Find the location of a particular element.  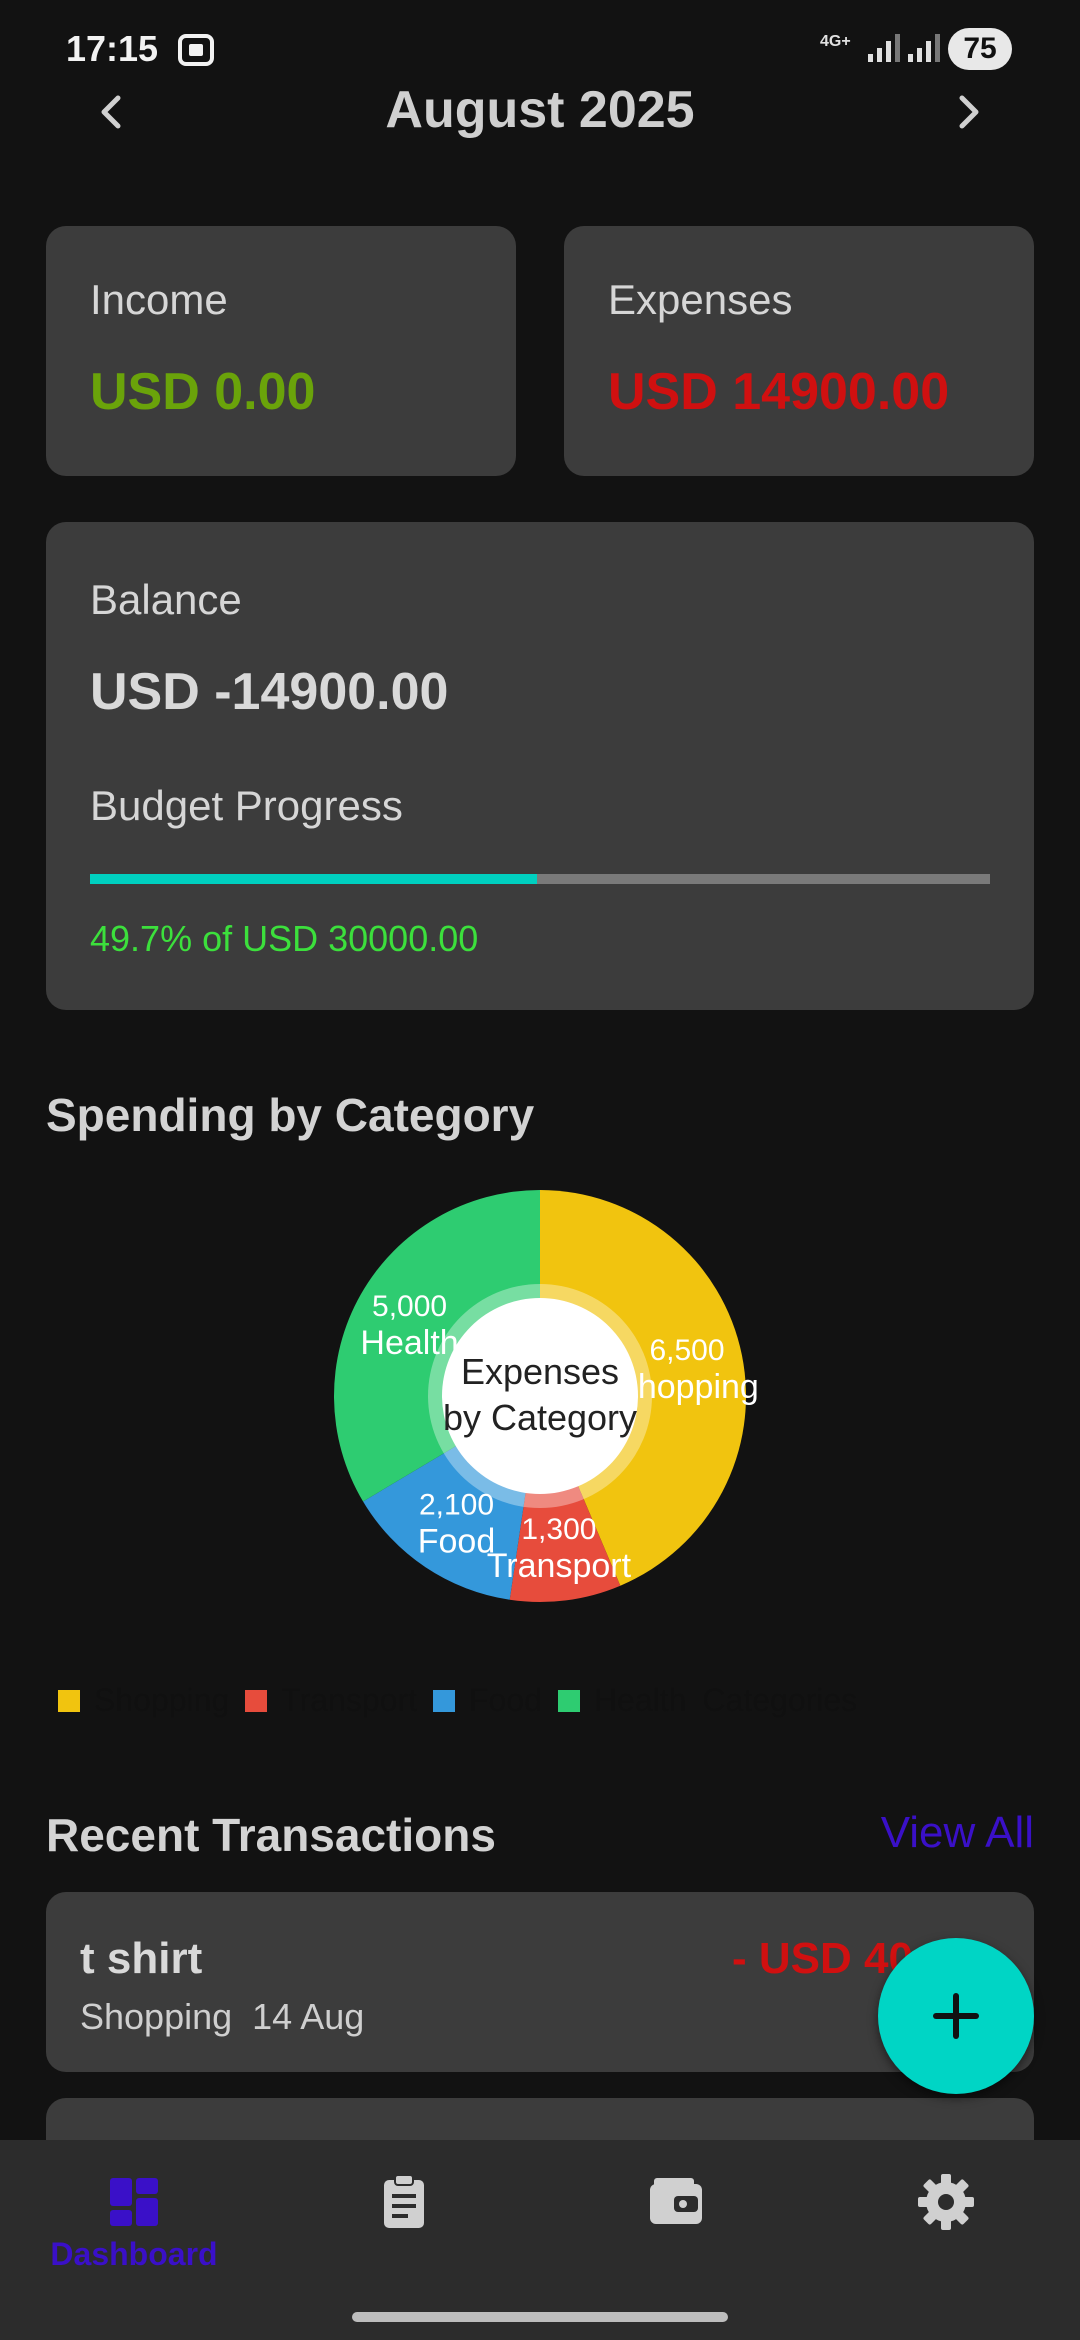

chart-legend: Shopping Transport Food Health Categories is located at coordinates (457, 1700).